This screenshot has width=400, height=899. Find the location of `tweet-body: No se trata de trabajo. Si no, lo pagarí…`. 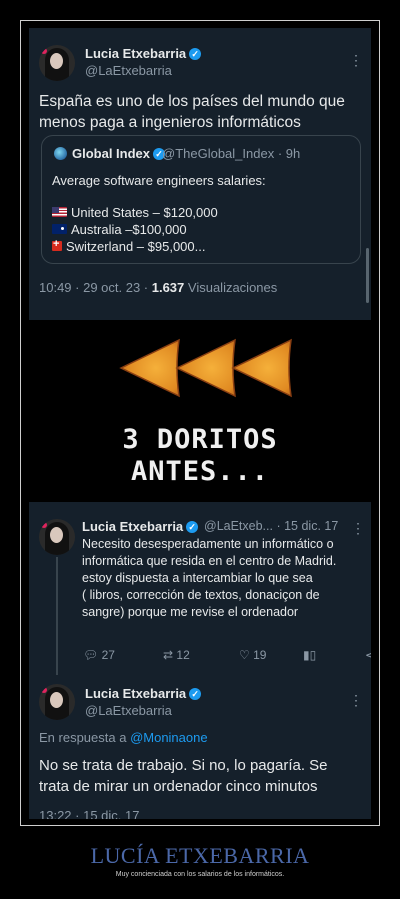

tweet-body: No se trata de trabajo. Si no, lo pagarí… is located at coordinates (183, 776).